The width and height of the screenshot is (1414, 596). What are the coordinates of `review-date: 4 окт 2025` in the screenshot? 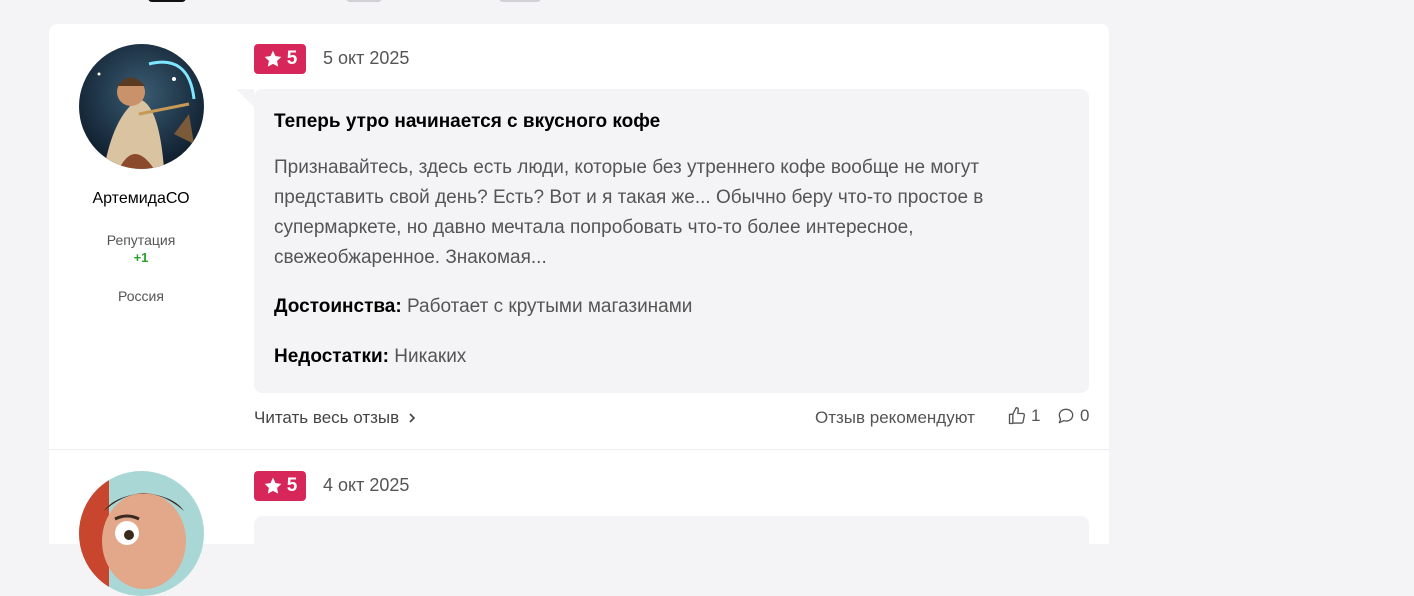 It's located at (366, 485).